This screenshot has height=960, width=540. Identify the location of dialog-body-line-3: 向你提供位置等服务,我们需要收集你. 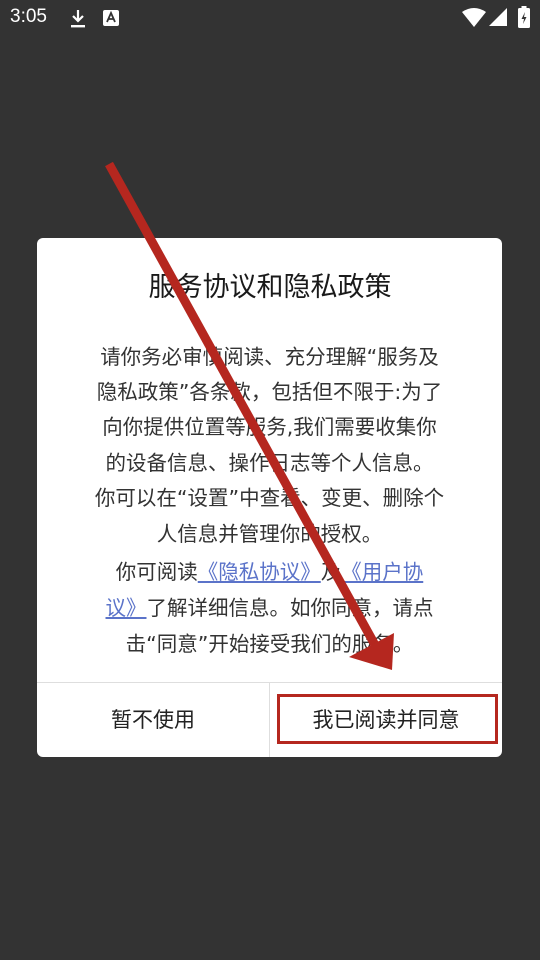
(269, 427).